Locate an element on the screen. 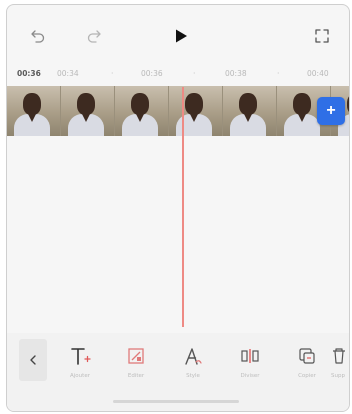  back-button is located at coordinates (33, 360).